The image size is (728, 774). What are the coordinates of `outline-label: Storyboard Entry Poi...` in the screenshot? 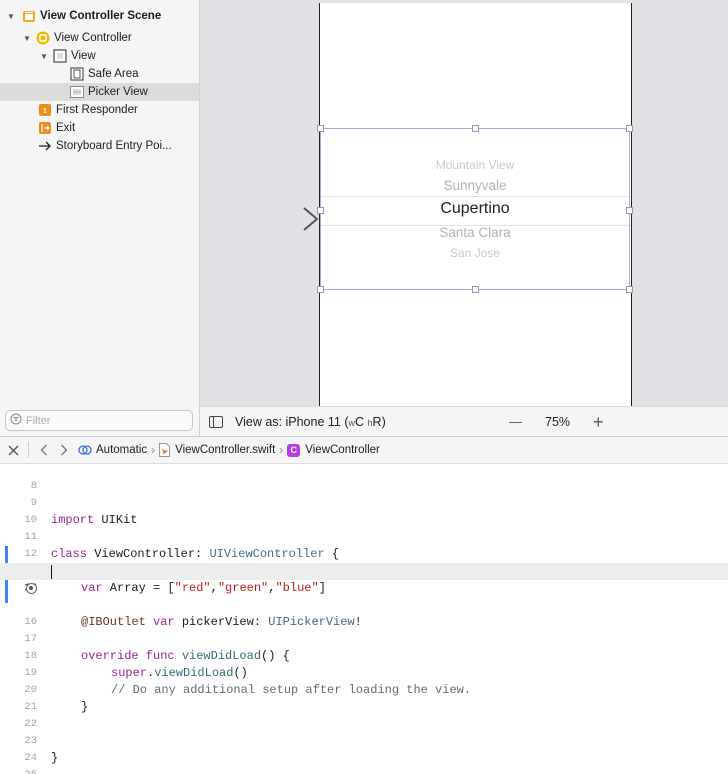 It's located at (114, 146).